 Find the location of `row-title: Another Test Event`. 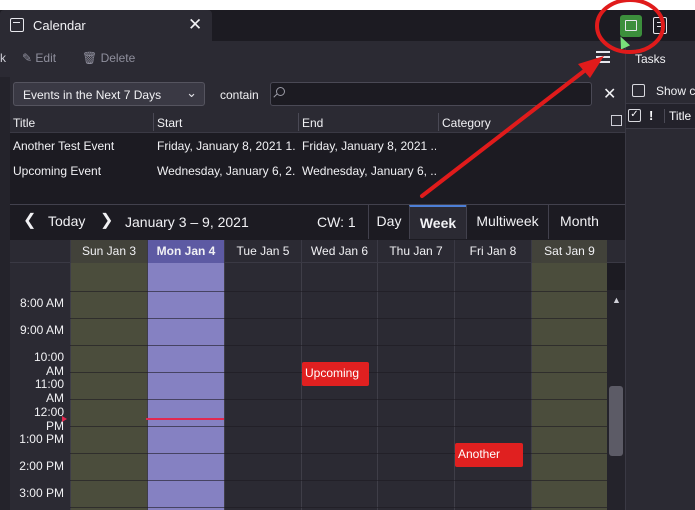

row-title: Another Test Event is located at coordinates (64, 146).